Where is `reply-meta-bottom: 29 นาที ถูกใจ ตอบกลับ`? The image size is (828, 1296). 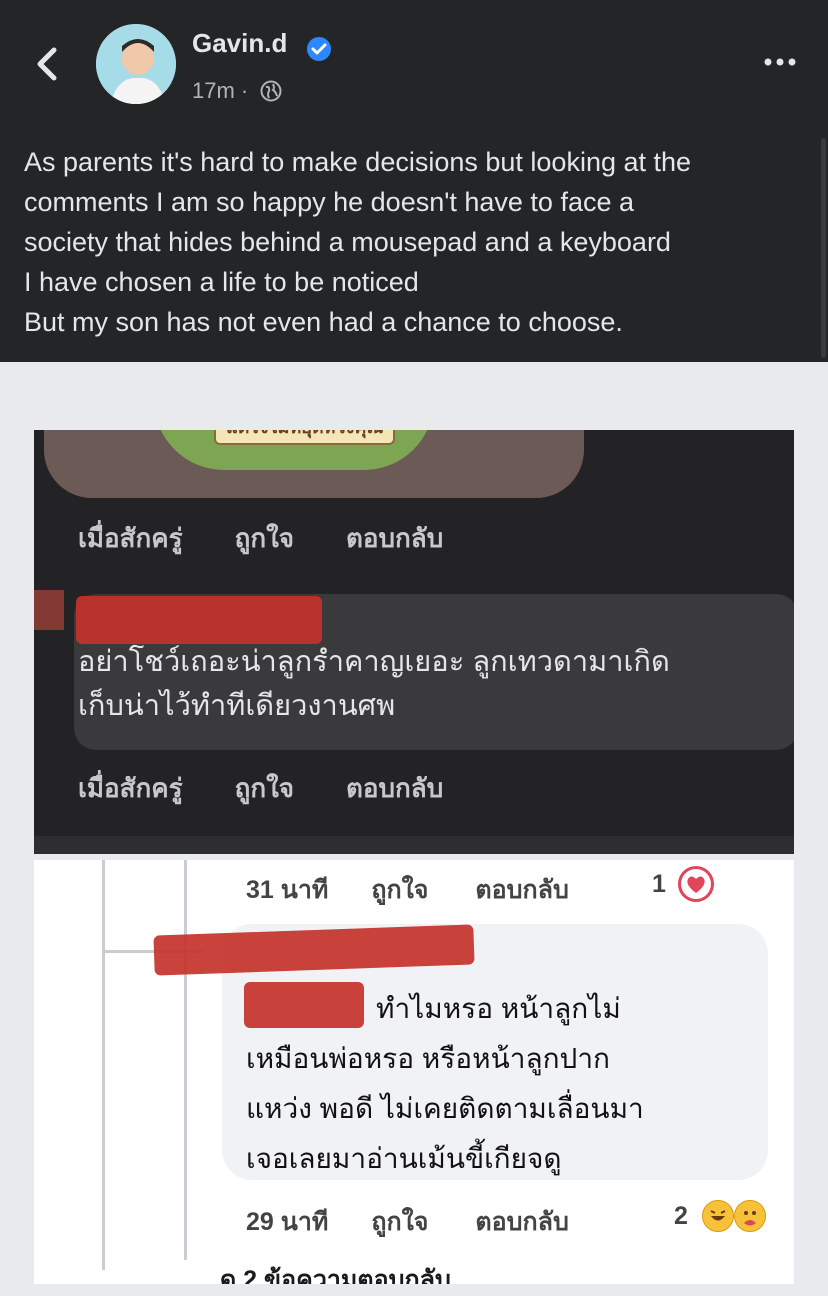 reply-meta-bottom: 29 นาที ถูกใจ ตอบกลับ is located at coordinates (407, 1222).